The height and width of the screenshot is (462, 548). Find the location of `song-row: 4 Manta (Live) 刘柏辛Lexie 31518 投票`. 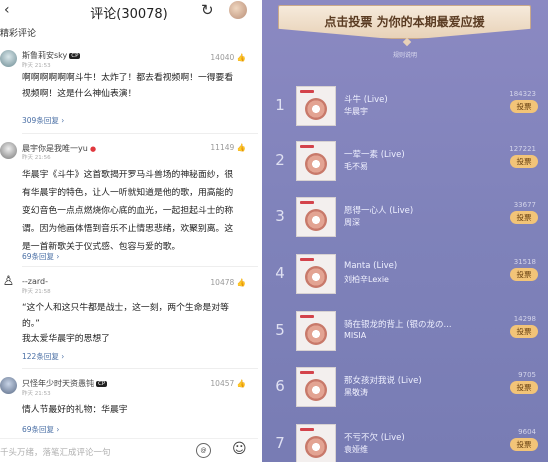

song-row: 4 Manta (Live) 刘柏辛Lexie 31518 投票 is located at coordinates (405, 276).